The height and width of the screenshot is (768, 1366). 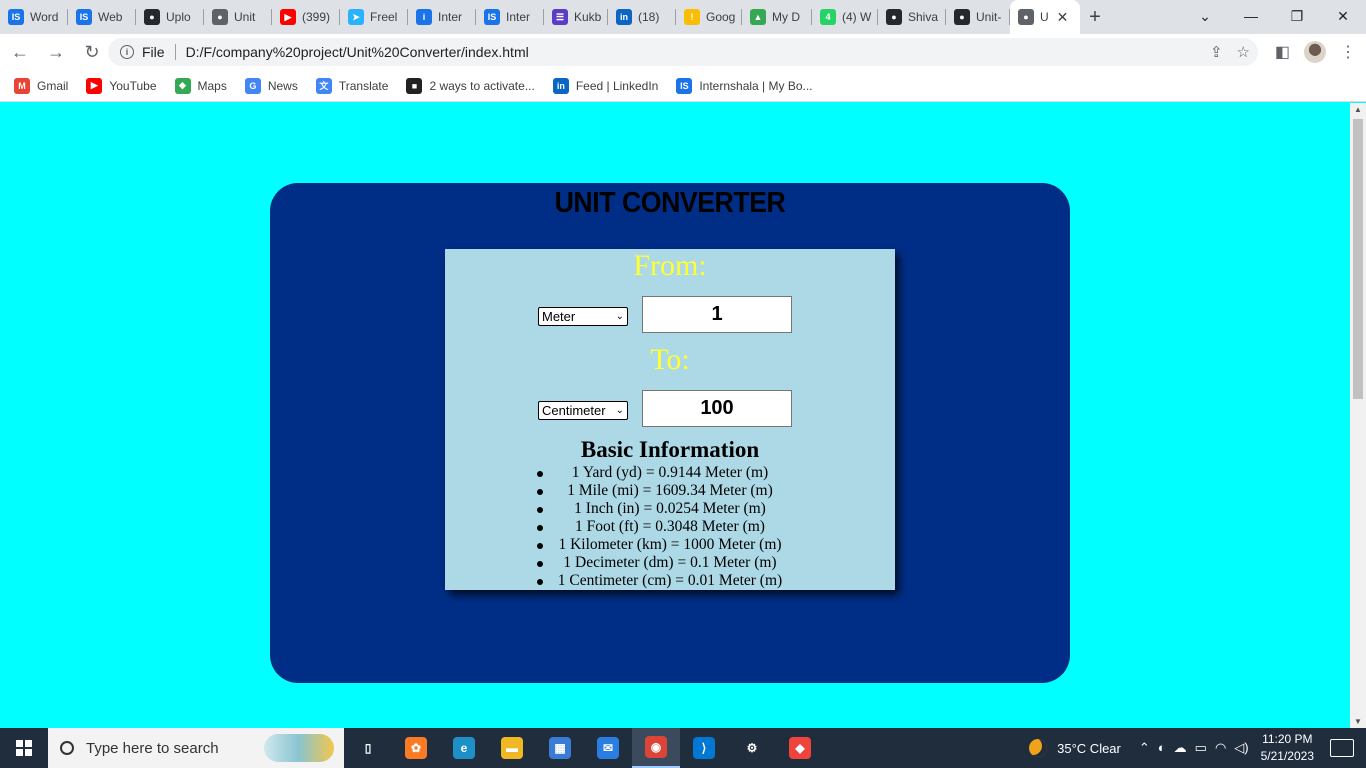 What do you see at coordinates (306, 17) in the screenshot?
I see `tab-5: ▶ (399)` at bounding box center [306, 17].